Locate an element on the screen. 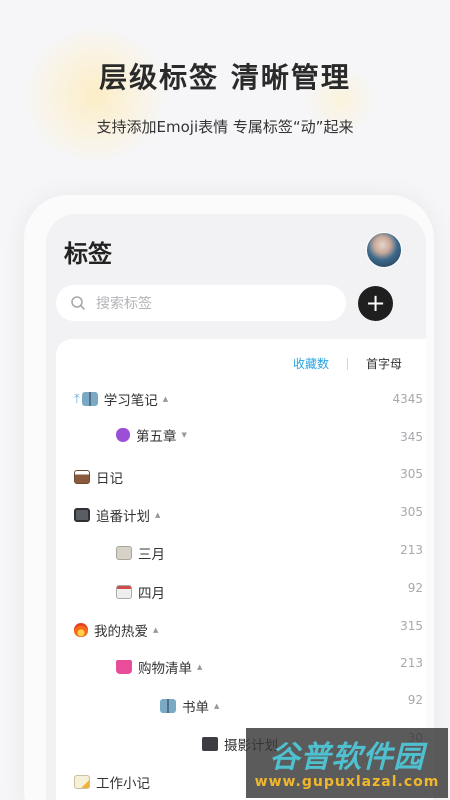  tag-row: ⤒ 学习笔记 ▲ is located at coordinates (121, 399).